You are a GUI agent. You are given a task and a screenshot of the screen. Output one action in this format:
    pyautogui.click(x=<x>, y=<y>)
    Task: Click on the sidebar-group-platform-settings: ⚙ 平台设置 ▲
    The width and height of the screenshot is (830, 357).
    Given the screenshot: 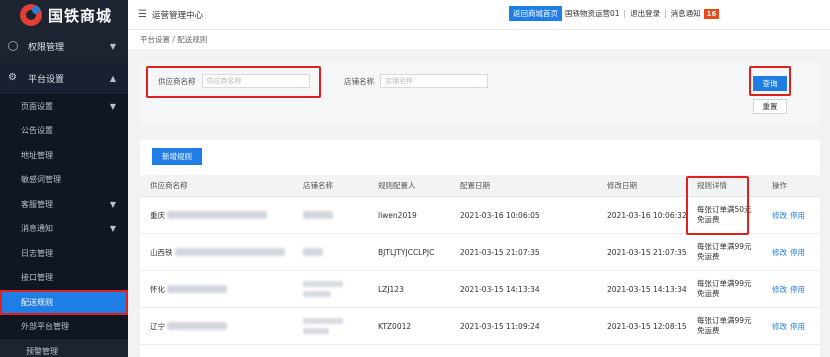 What is the action you would take?
    pyautogui.click(x=64, y=78)
    